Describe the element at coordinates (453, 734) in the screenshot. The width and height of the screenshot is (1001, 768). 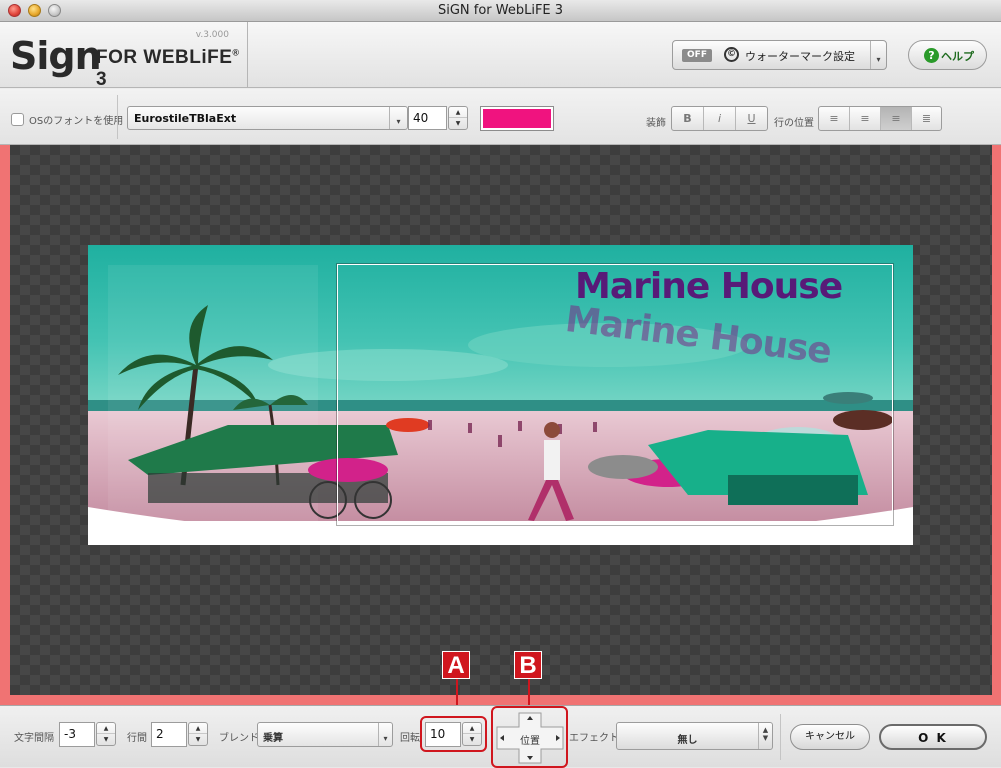
I see `callout-a-highlight` at that location.